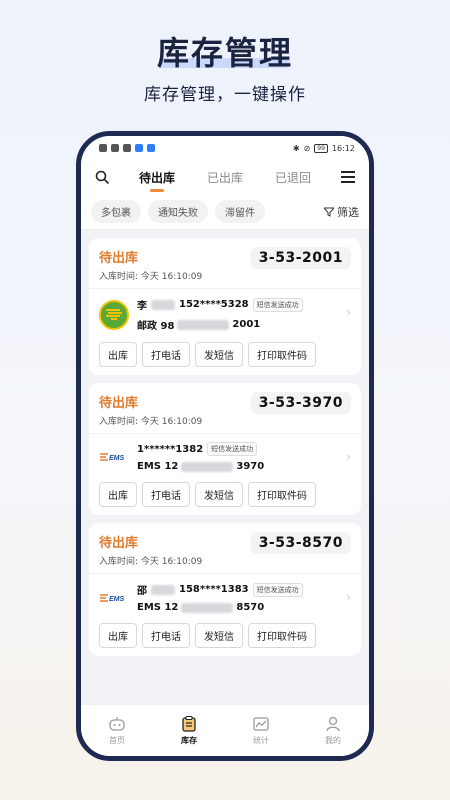 This screenshot has width=450, height=800. What do you see at coordinates (225, 409) in the screenshot?
I see `card-header: 待出库 入库时间: 今天 16:10:09 3-53-3970` at bounding box center [225, 409].